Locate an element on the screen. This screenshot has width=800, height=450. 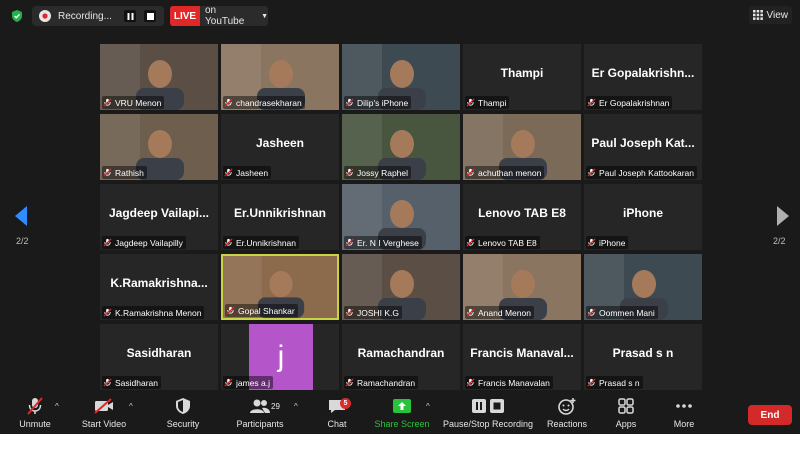
pause-icon is located at coordinates (130, 16).